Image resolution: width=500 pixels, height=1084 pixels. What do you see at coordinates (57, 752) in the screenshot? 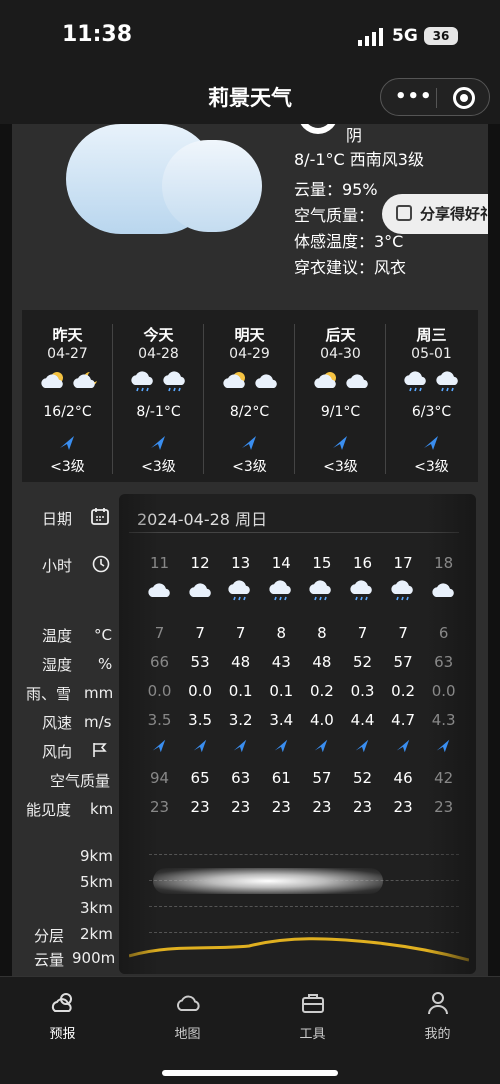
I see `label-wind-dir: 风向` at bounding box center [57, 752].